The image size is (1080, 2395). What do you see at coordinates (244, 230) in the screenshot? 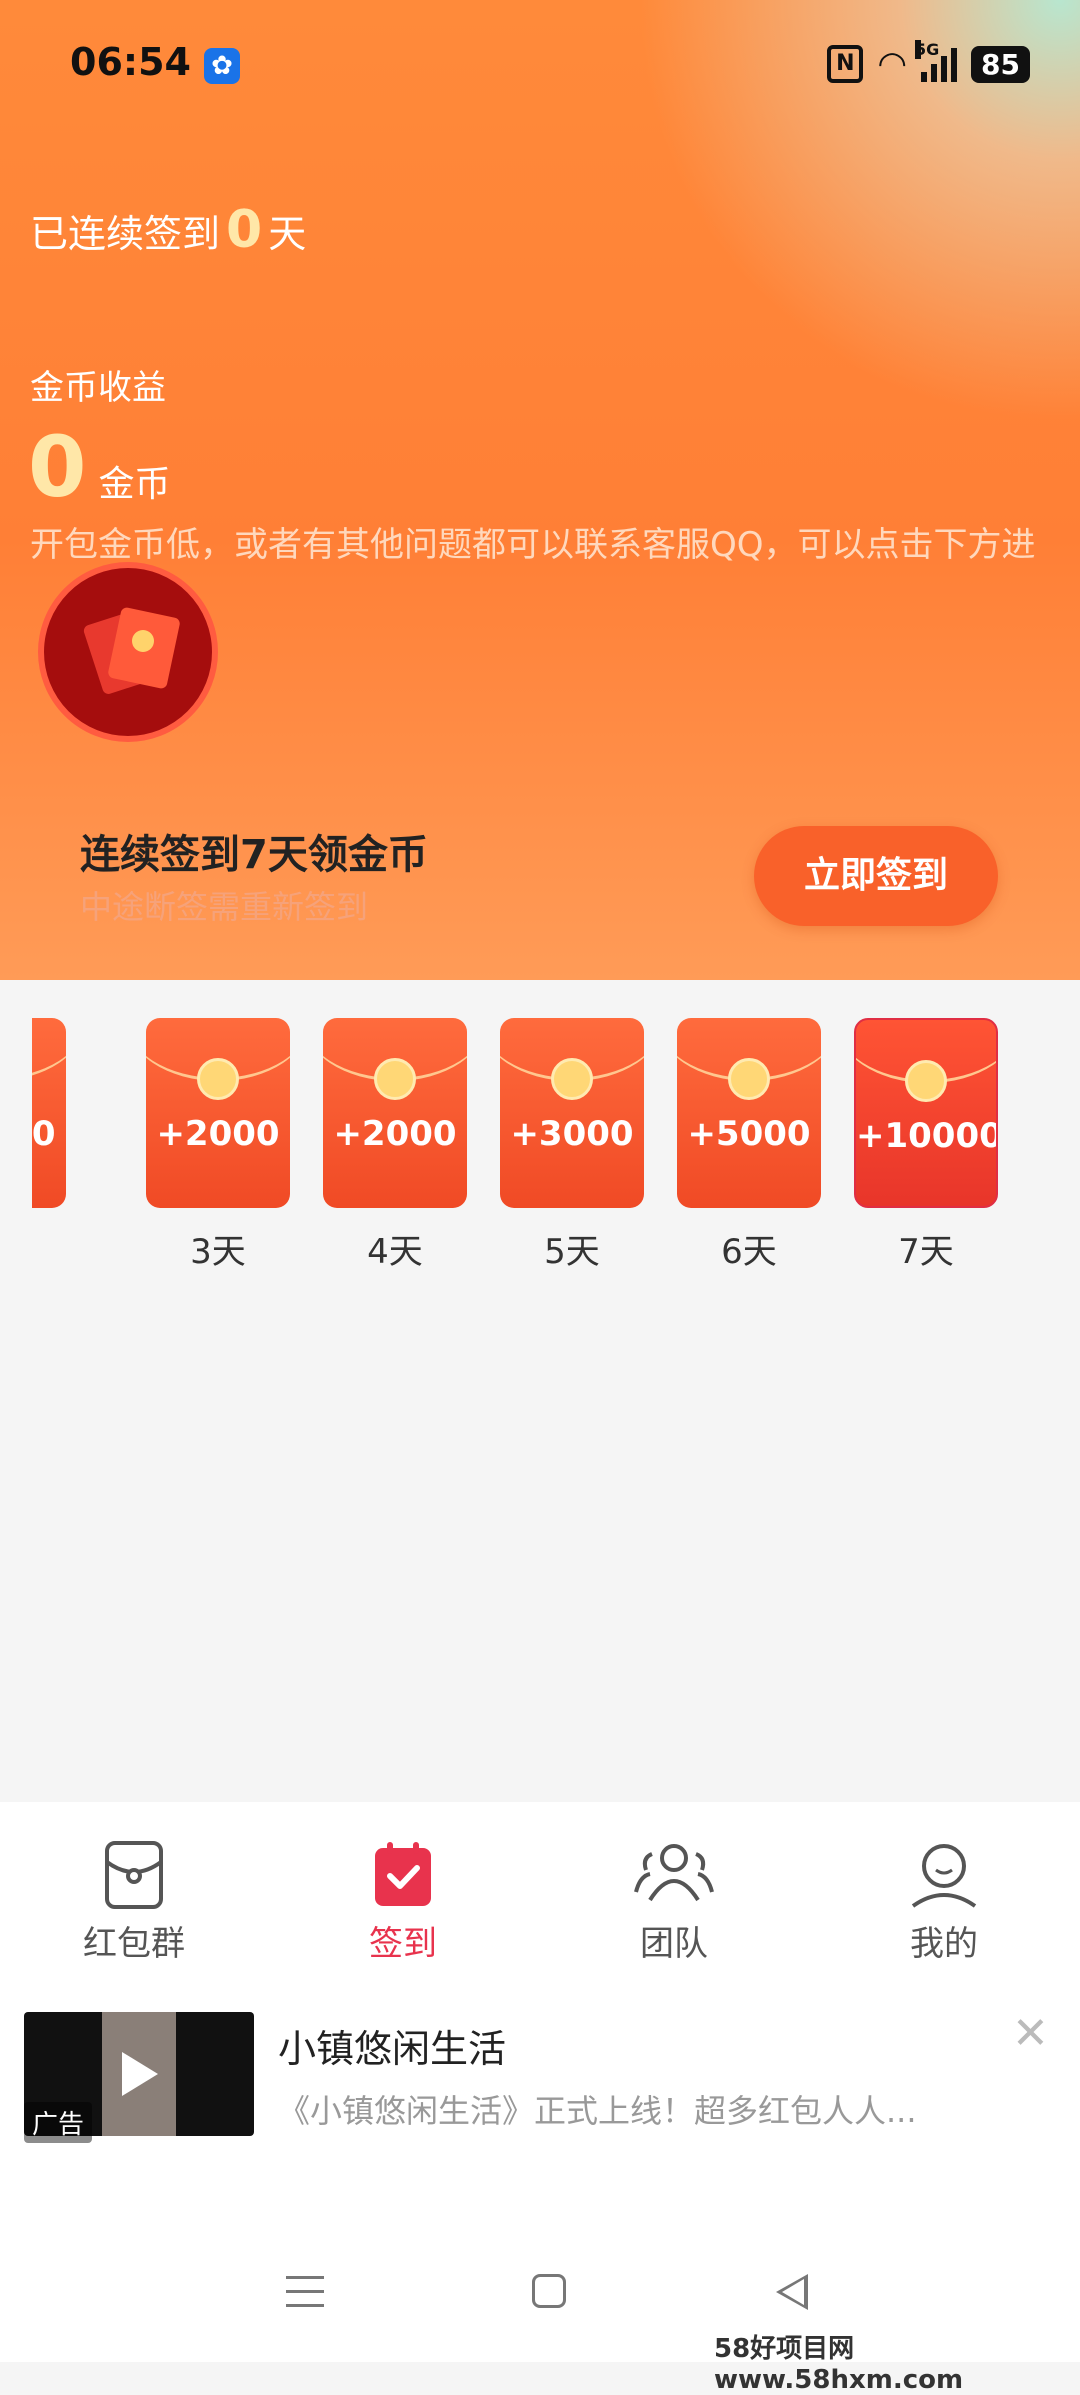
I see `streak-days: 0` at bounding box center [244, 230].